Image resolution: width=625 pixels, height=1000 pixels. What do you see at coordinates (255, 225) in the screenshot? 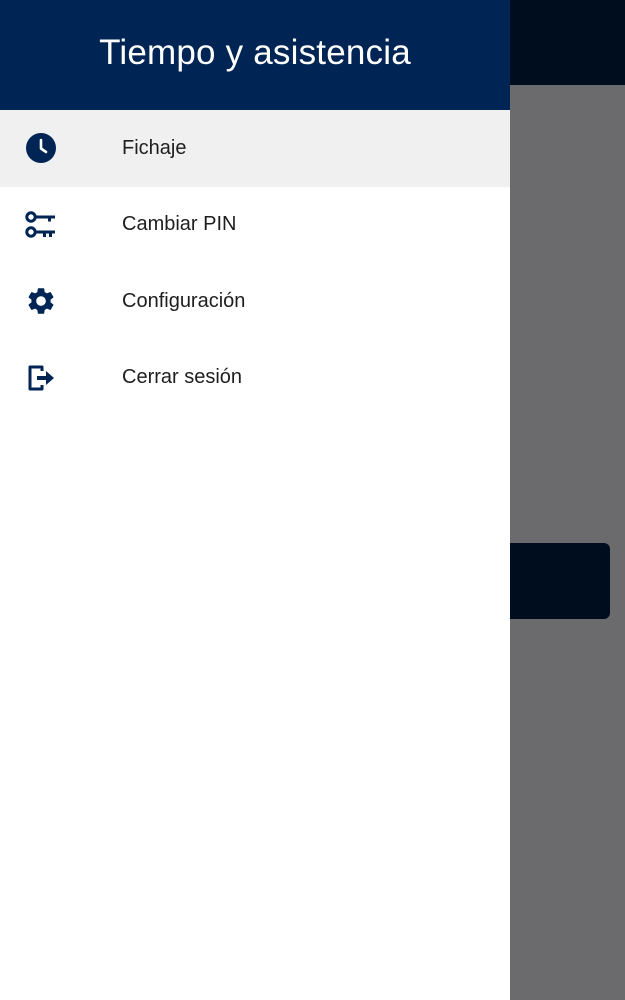
I see `menu-item-cambiar-pin: Cambiar PIN` at bounding box center [255, 225].